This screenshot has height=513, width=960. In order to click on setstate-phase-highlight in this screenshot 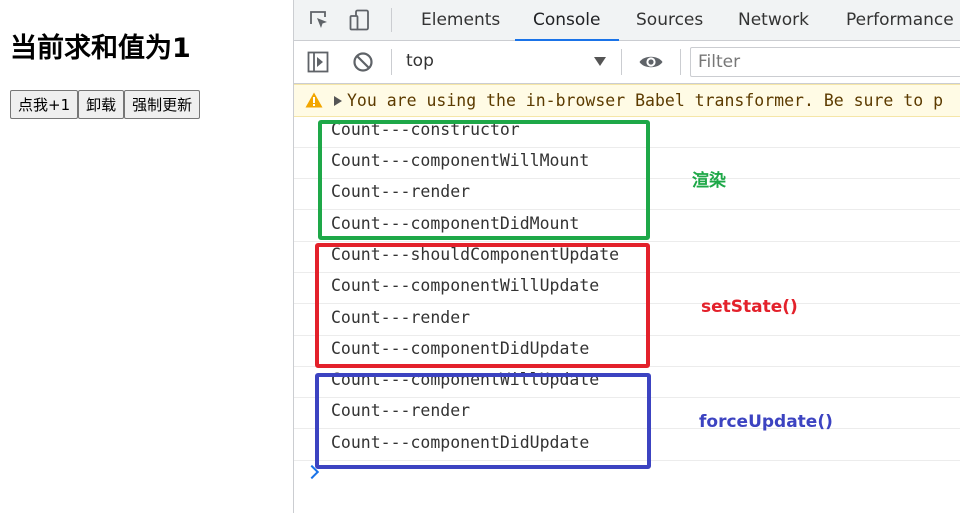, I will do `click(482, 305)`.